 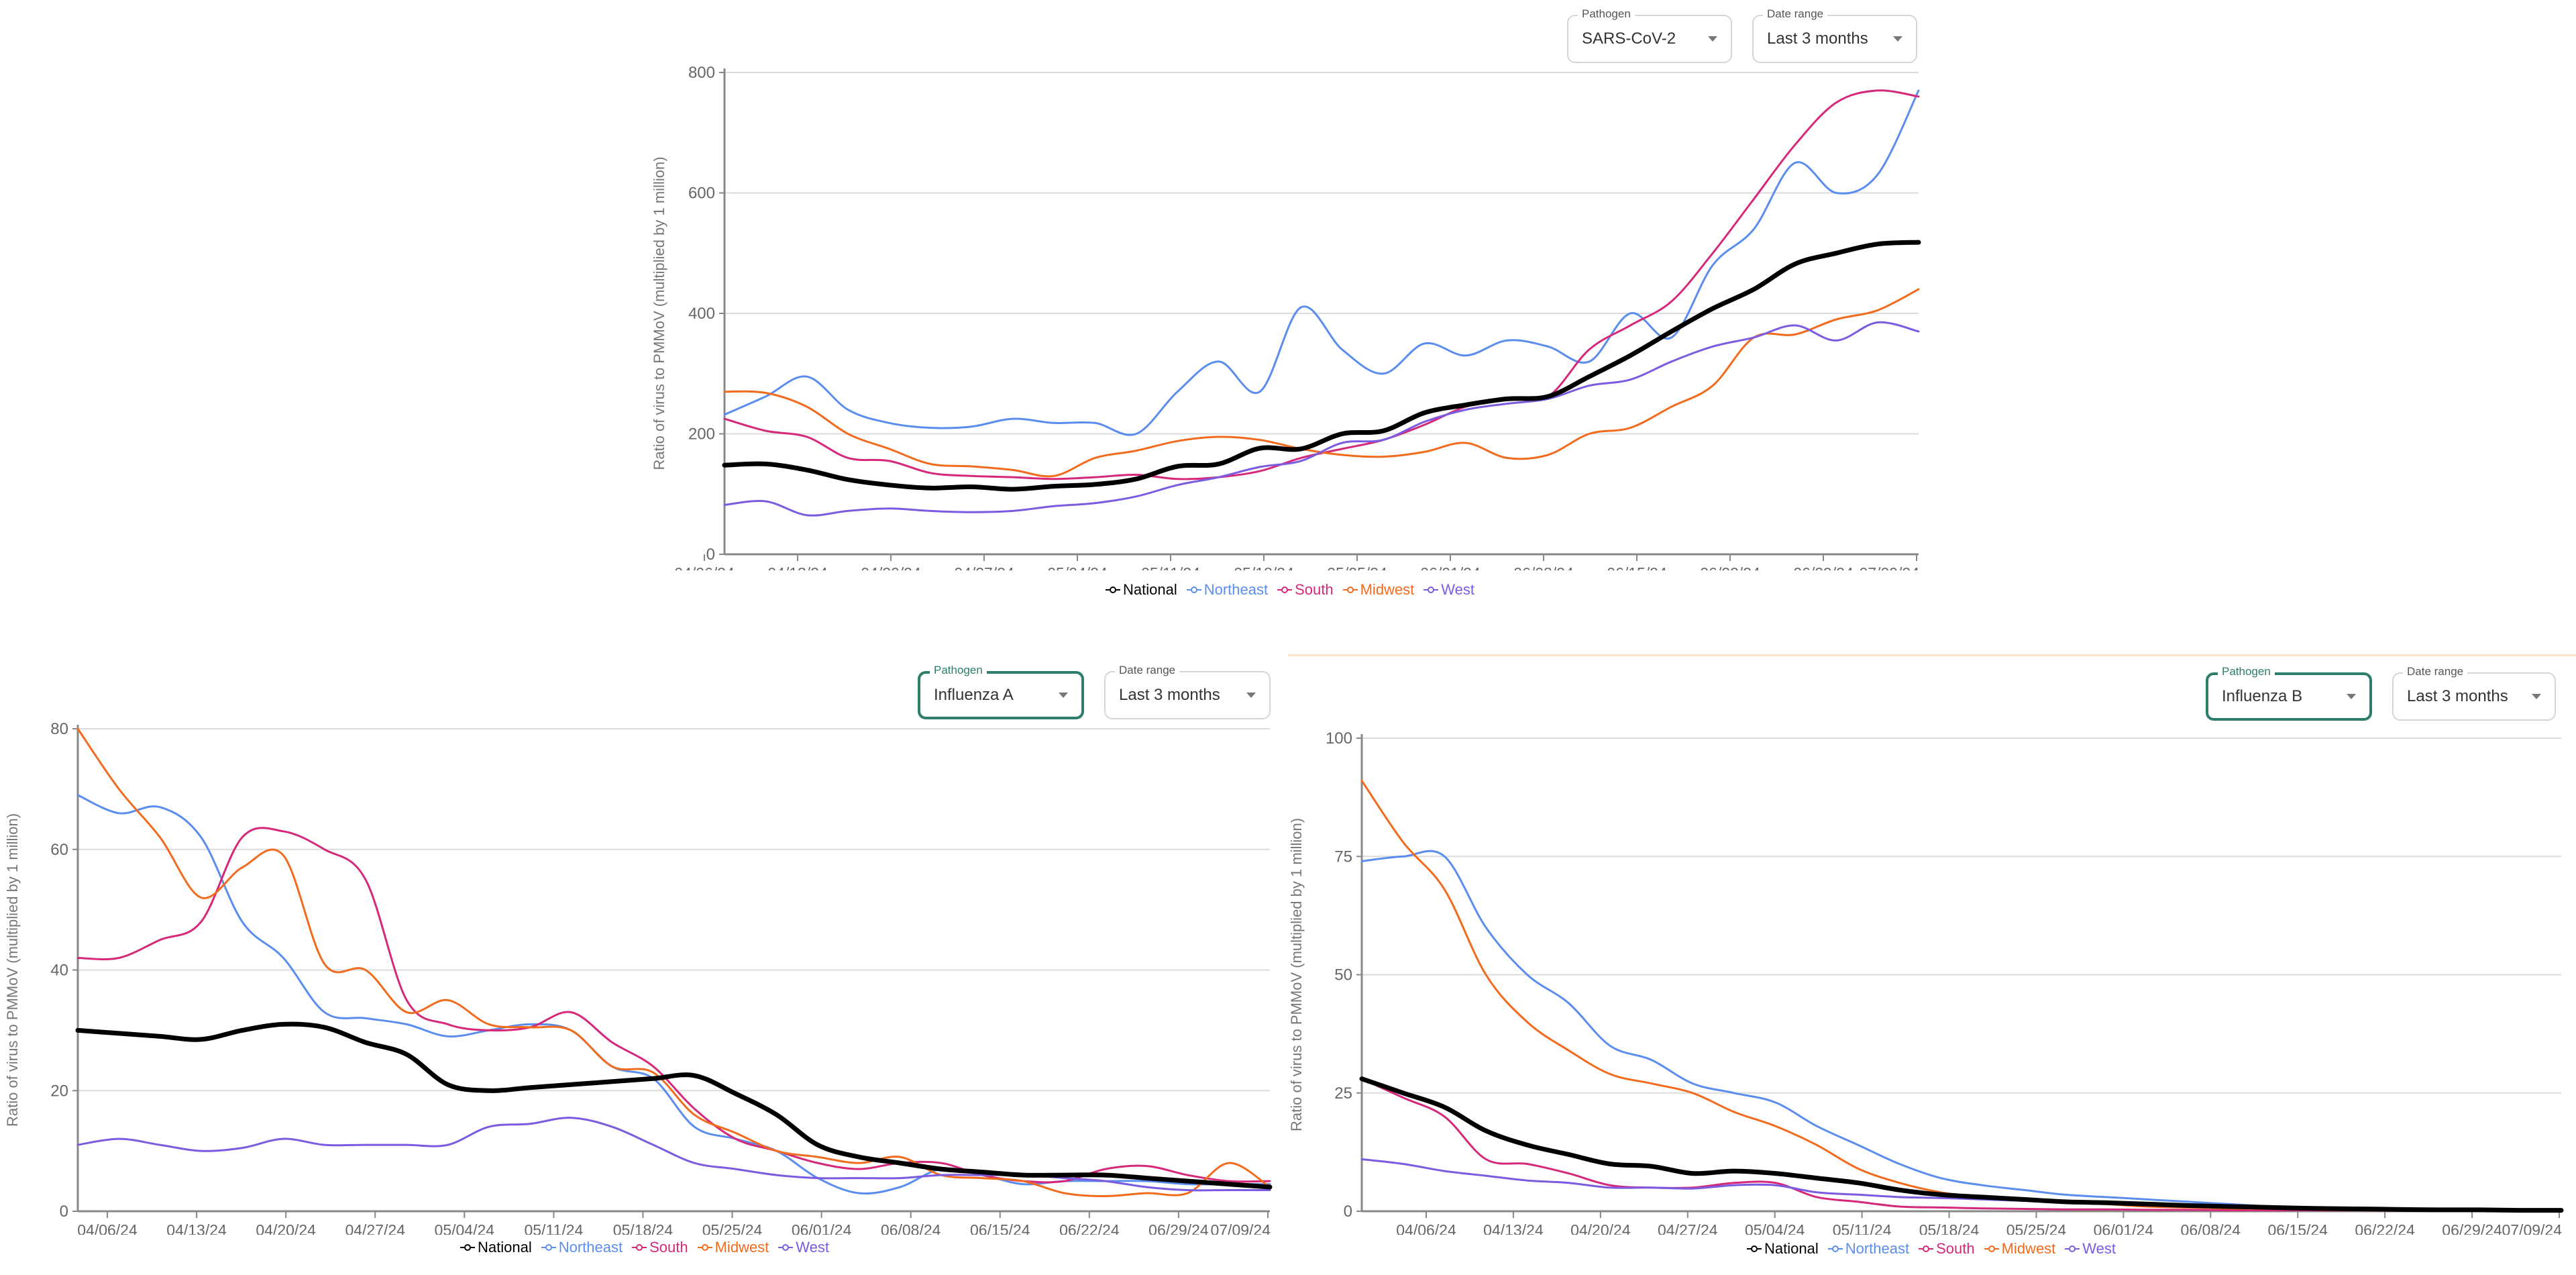 I want to click on series-line-midwest, so click(x=1321, y=383).